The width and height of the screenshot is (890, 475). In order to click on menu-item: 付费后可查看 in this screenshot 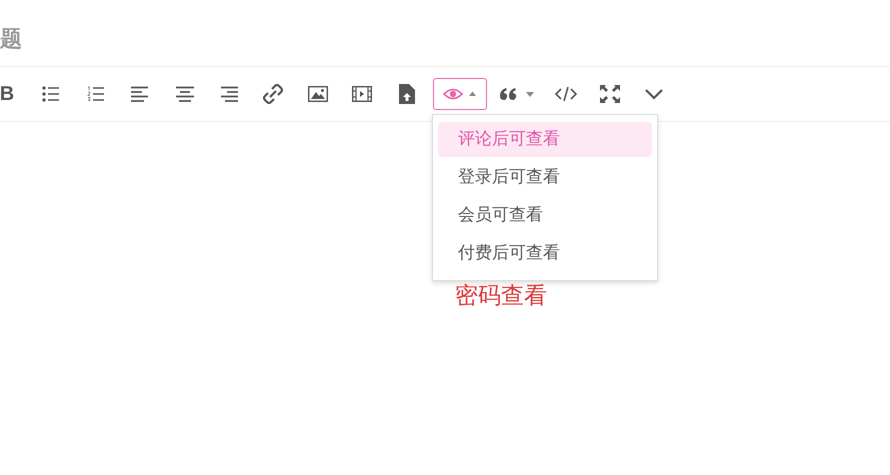, I will do `click(545, 253)`.